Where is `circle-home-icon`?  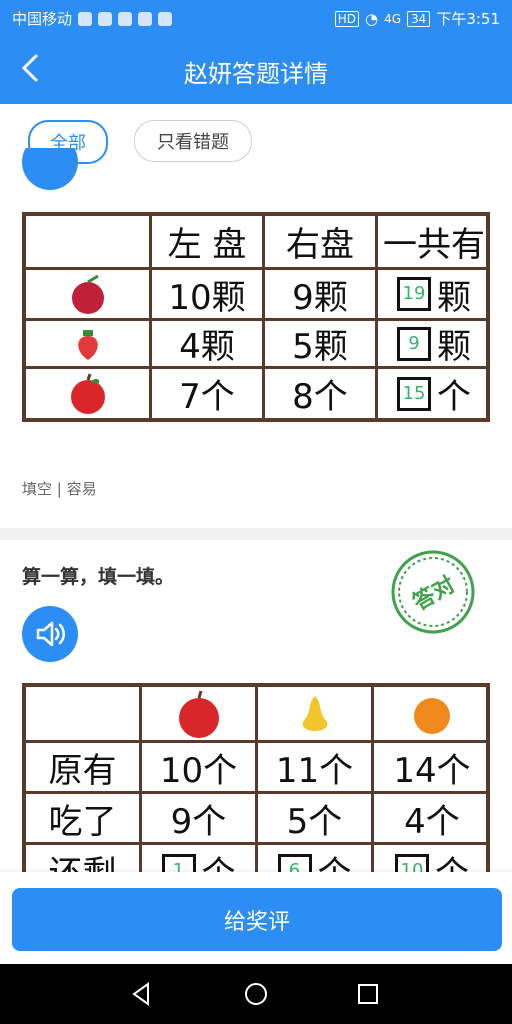 circle-home-icon is located at coordinates (256, 994).